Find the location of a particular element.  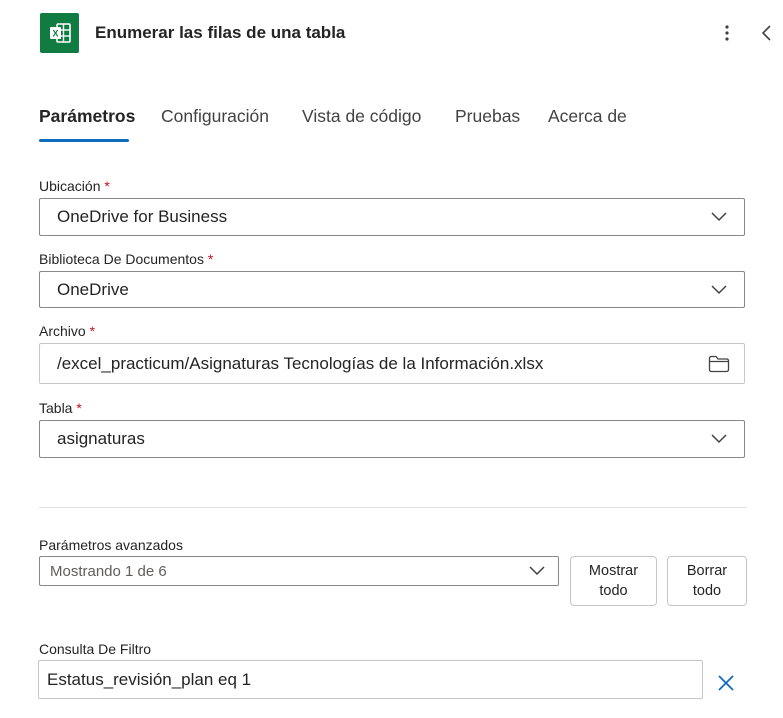

location-dropdown: OneDrive for Business is located at coordinates (392, 217).